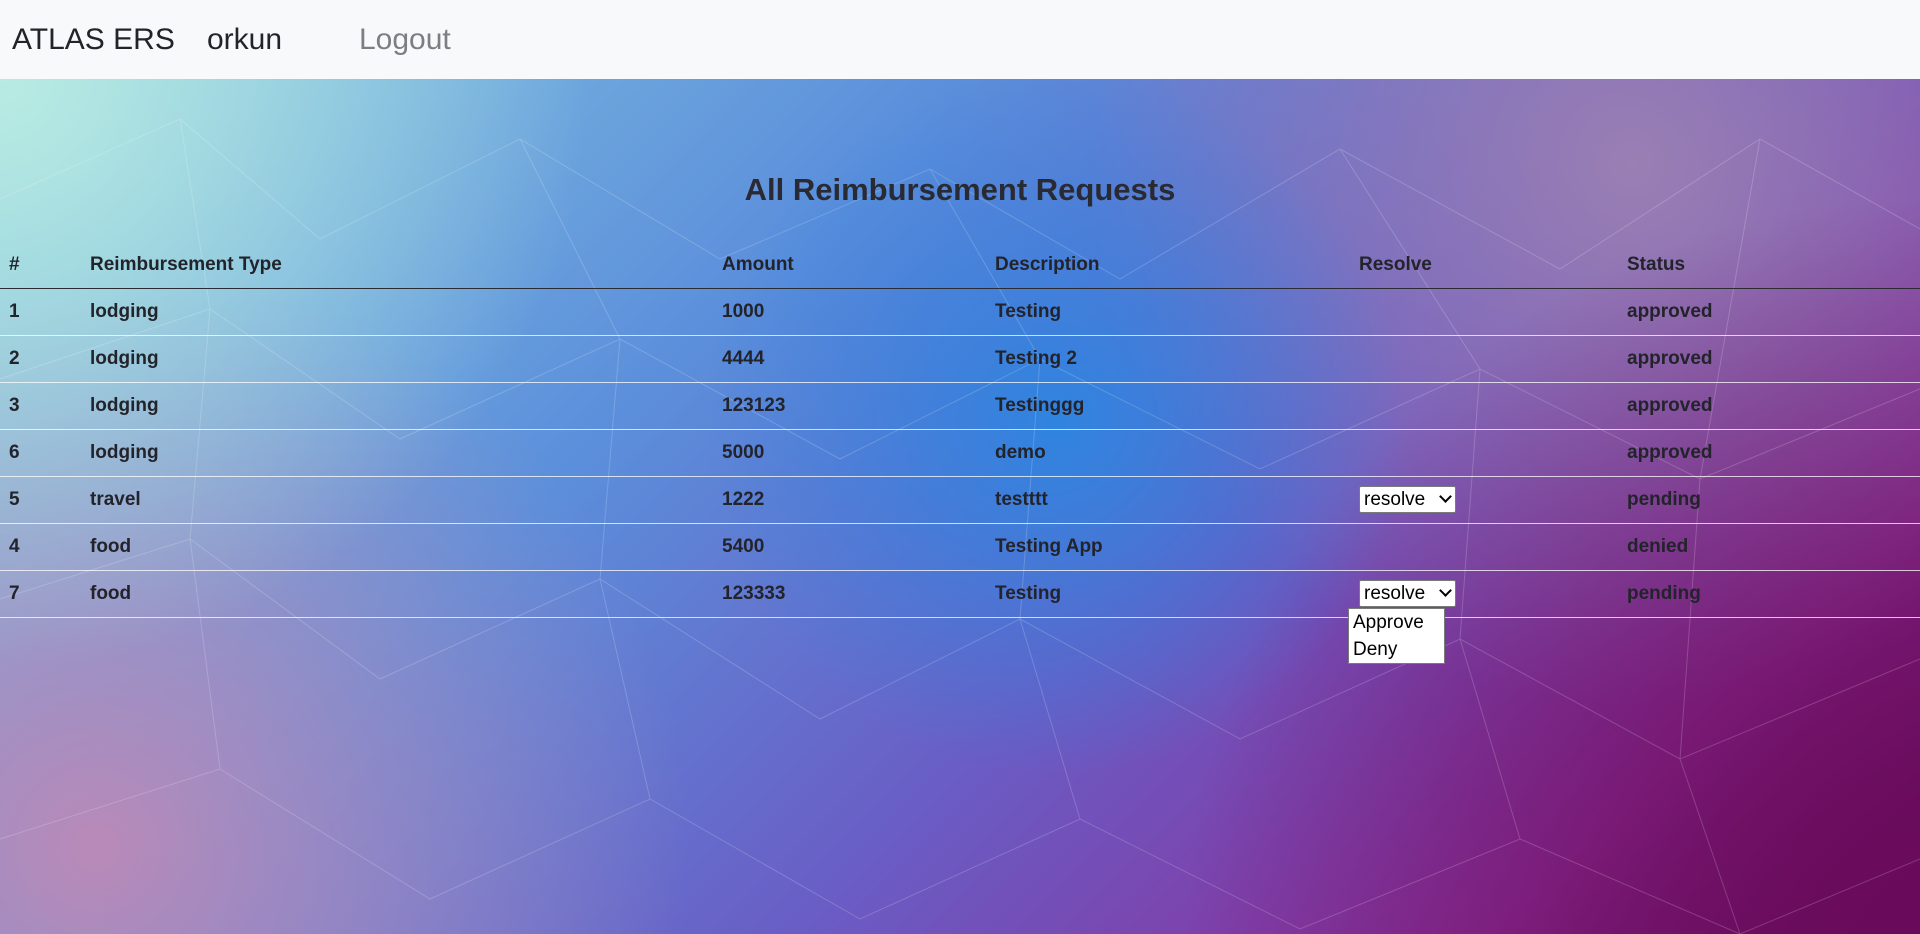  Describe the element at coordinates (405, 40) in the screenshot. I see `logout-link: Logout` at that location.